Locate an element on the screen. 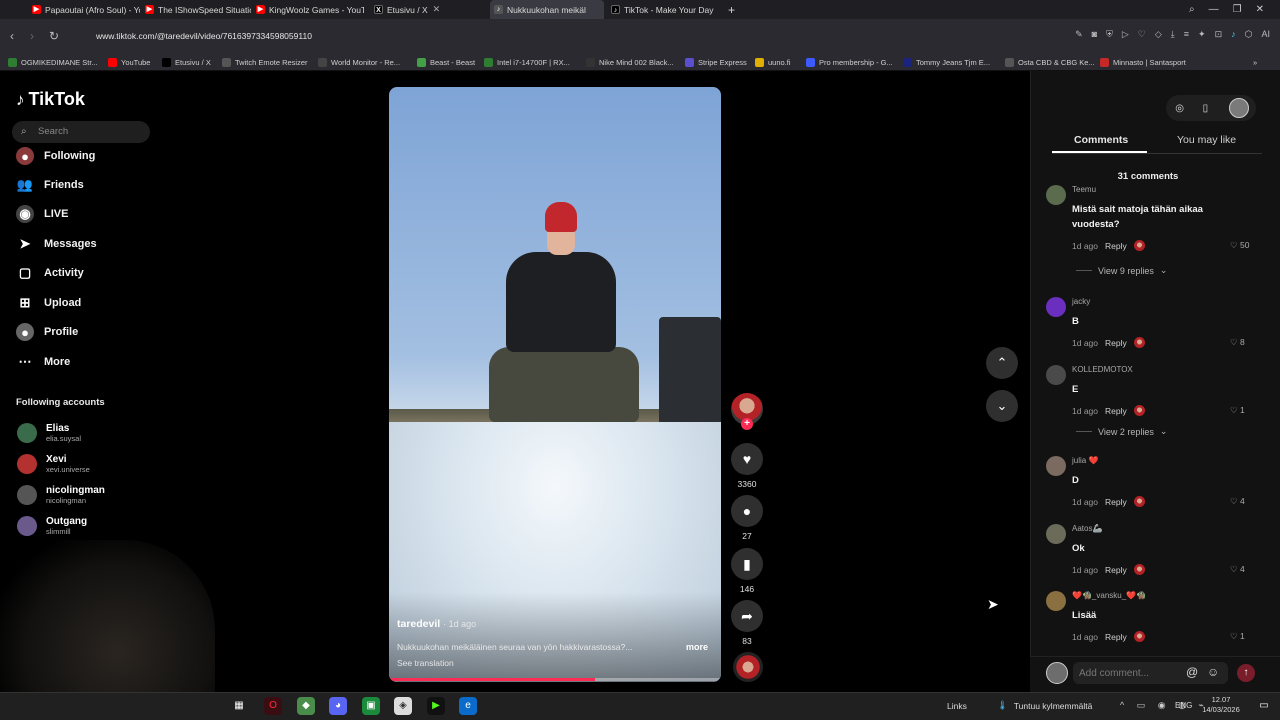 This screenshot has width=1280, height=720. maximize-icon: ❐ is located at coordinates (1237, 9).